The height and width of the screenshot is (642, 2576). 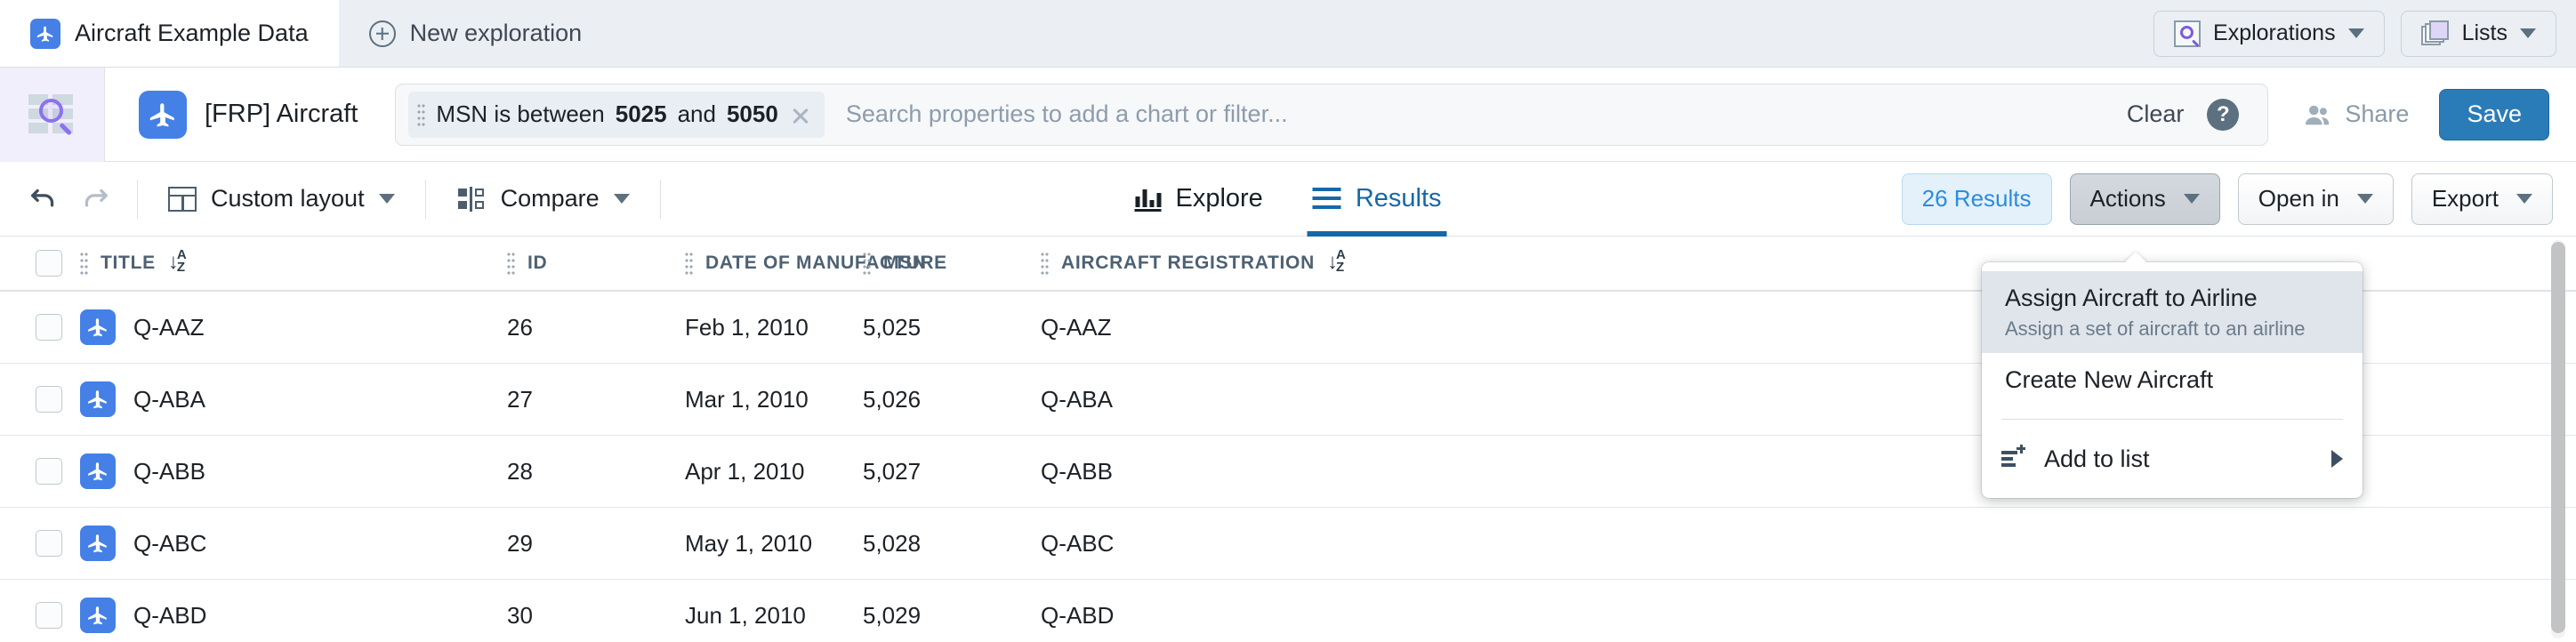 I want to click on filter-chip-msn-range: MSN is between 5025 and 5050, so click(x=616, y=114).